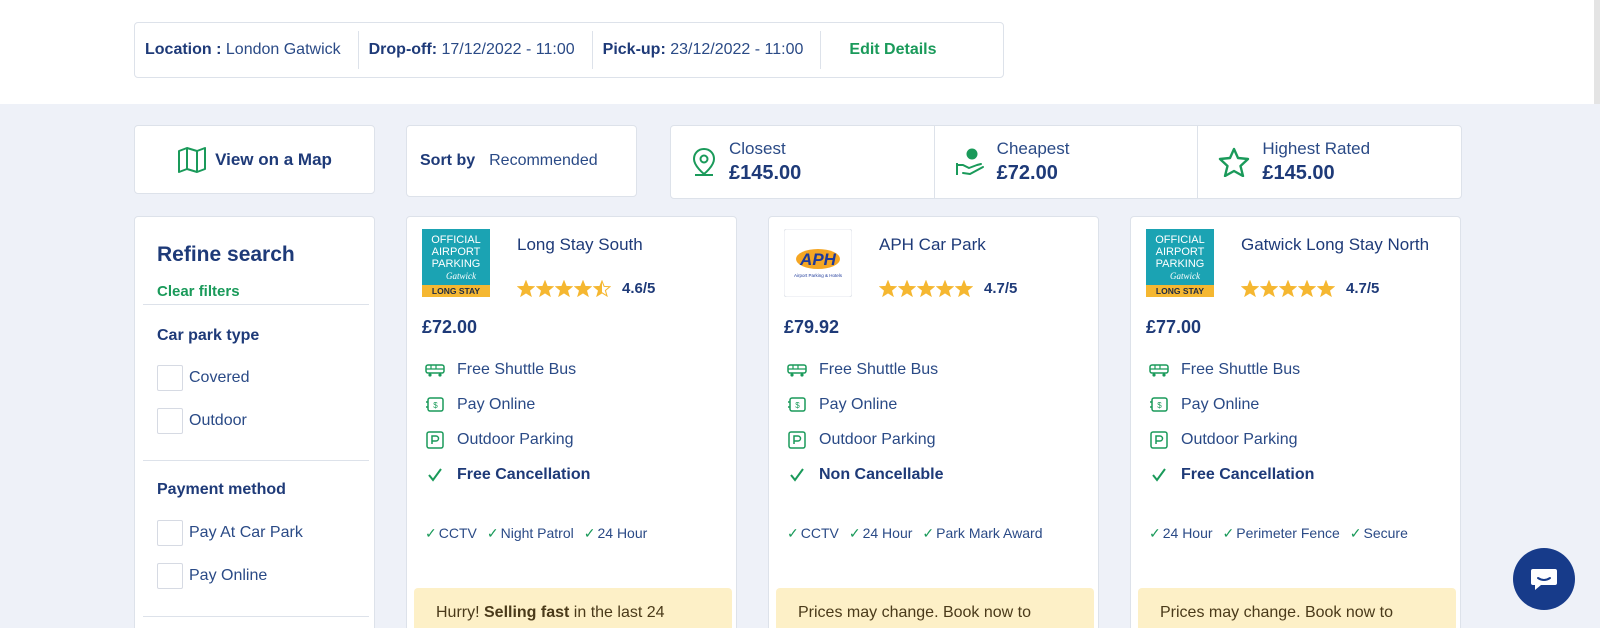  Describe the element at coordinates (208, 335) in the screenshot. I see `car-park-type-heading: Car park type` at that location.